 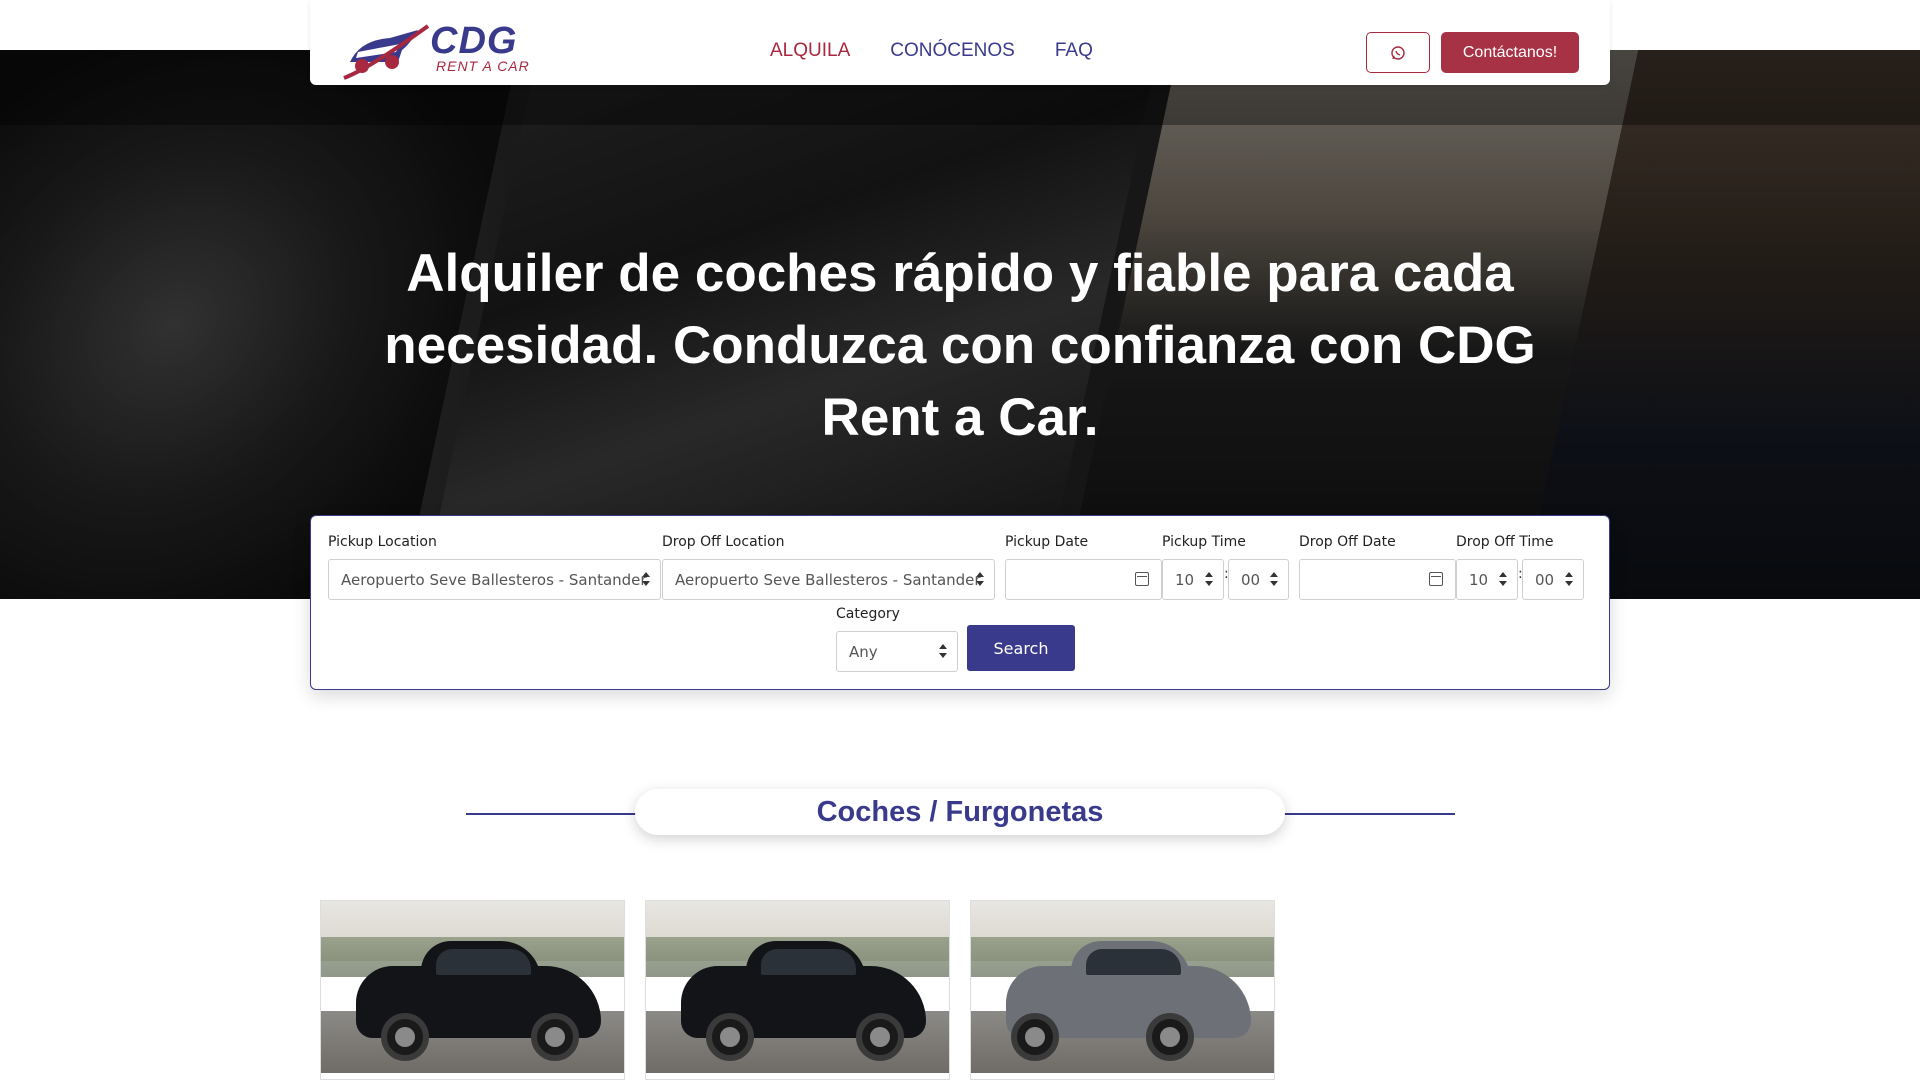 What do you see at coordinates (1251, 579) in the screenshot?
I see `pickup-minute-value: 00` at bounding box center [1251, 579].